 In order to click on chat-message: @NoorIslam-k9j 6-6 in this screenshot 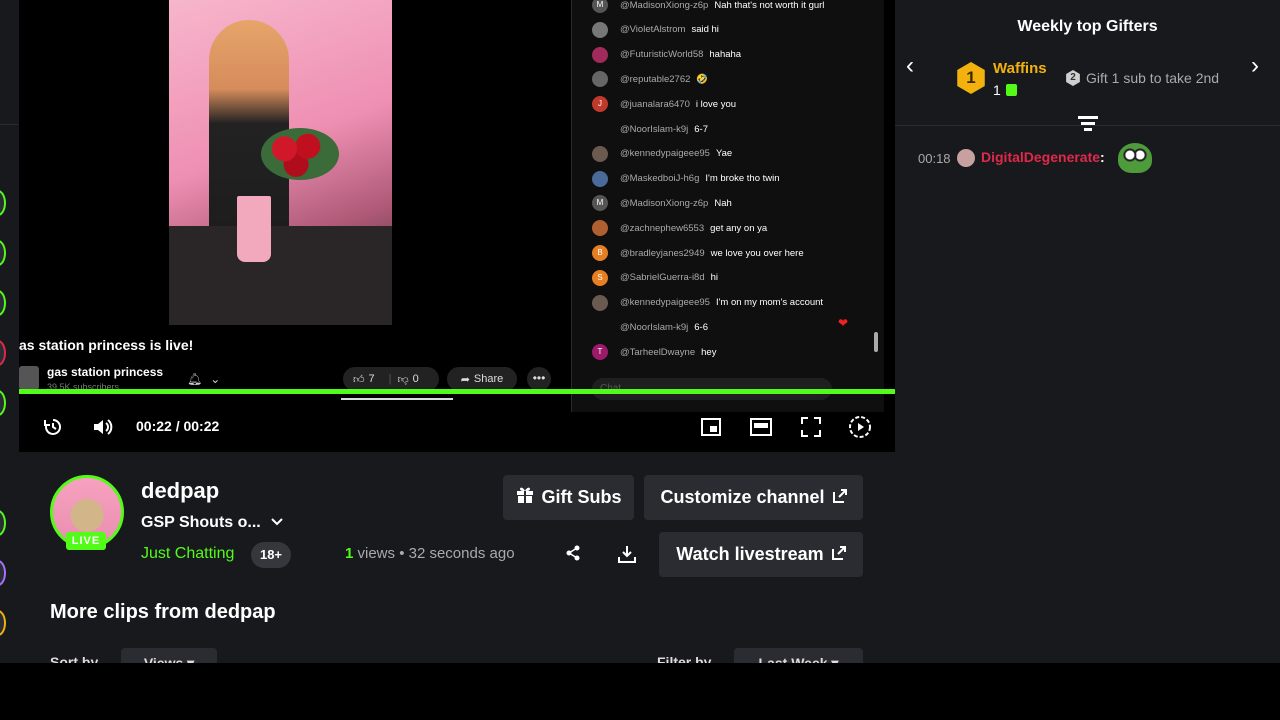, I will do `click(650, 327)`.